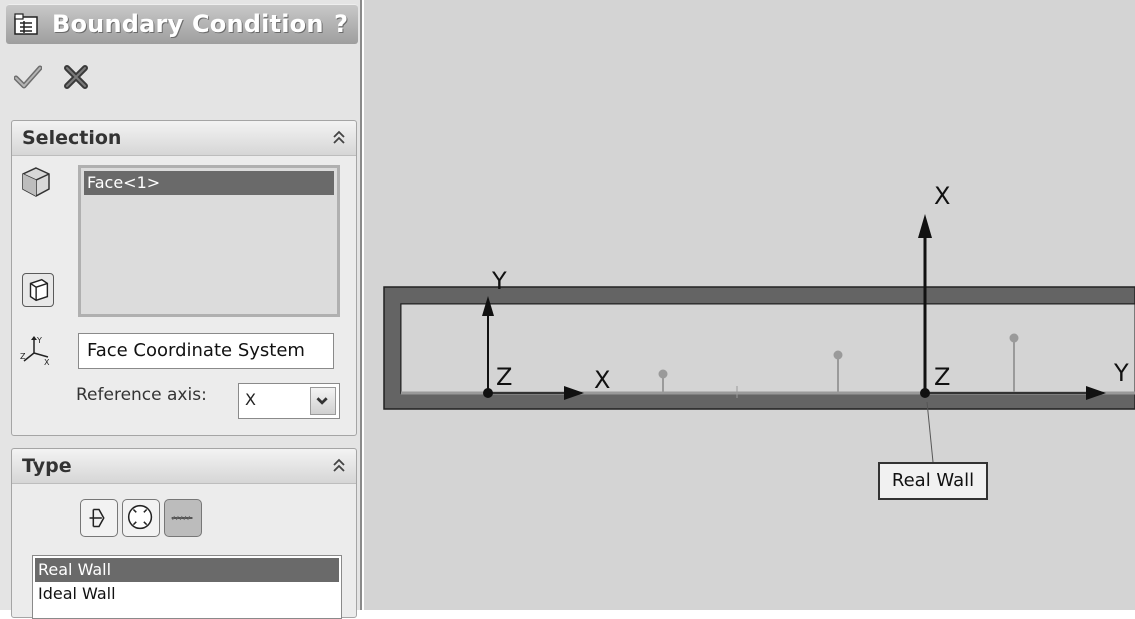 The height and width of the screenshot is (619, 1135). I want to click on wall-icon, so click(182, 518).